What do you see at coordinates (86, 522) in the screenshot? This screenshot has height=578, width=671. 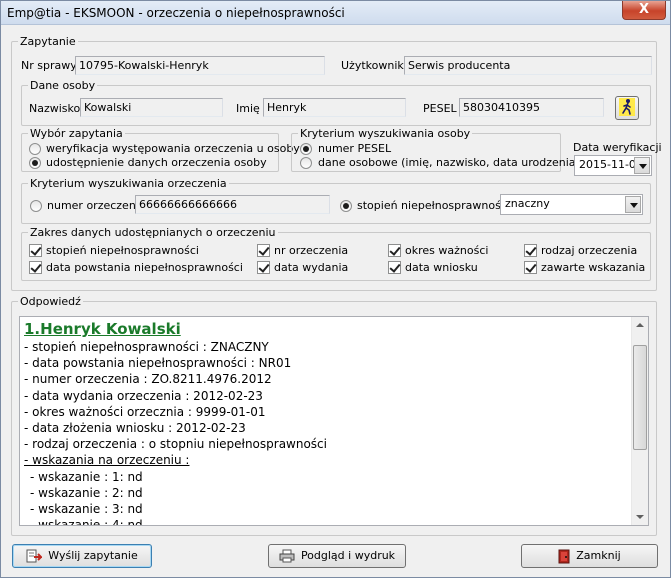 I see `response-wskazanie-4: - wskazanie : 4: nd` at bounding box center [86, 522].